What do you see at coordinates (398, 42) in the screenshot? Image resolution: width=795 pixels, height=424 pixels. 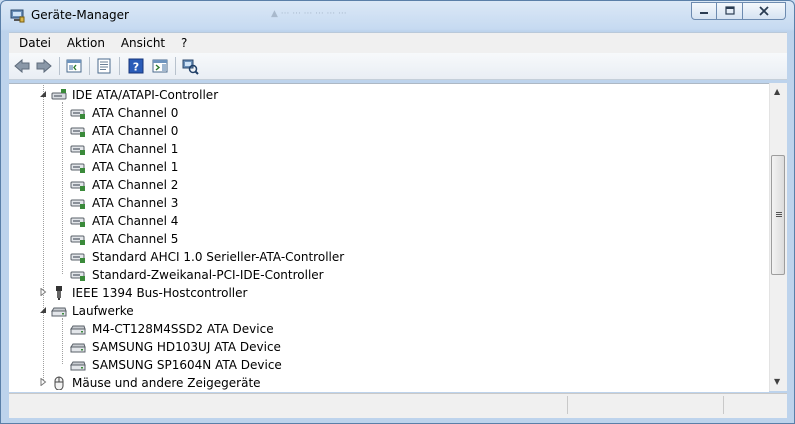 I see `menu-bar: Datei Aktion Ansicht ?` at bounding box center [398, 42].